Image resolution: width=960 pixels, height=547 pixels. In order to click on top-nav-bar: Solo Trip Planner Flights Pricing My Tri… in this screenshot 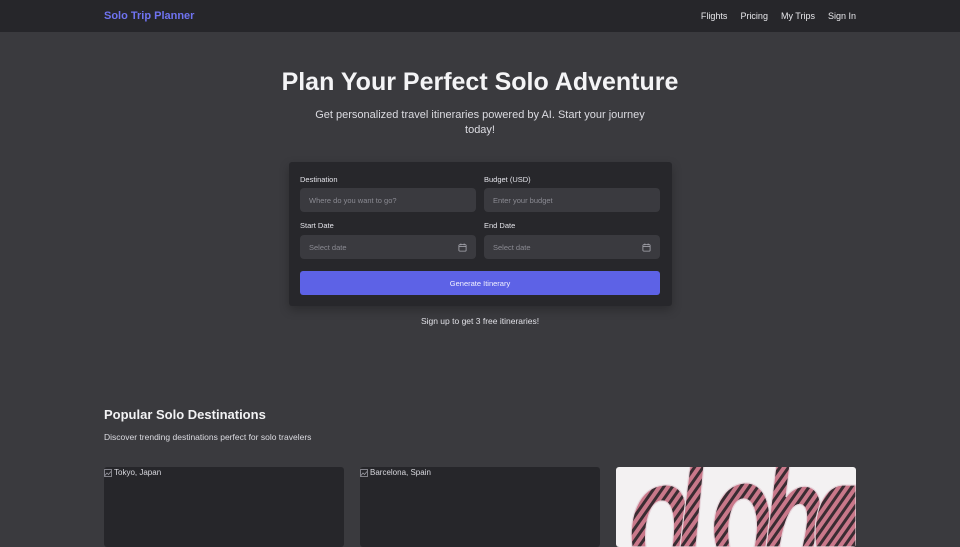, I will do `click(480, 16)`.